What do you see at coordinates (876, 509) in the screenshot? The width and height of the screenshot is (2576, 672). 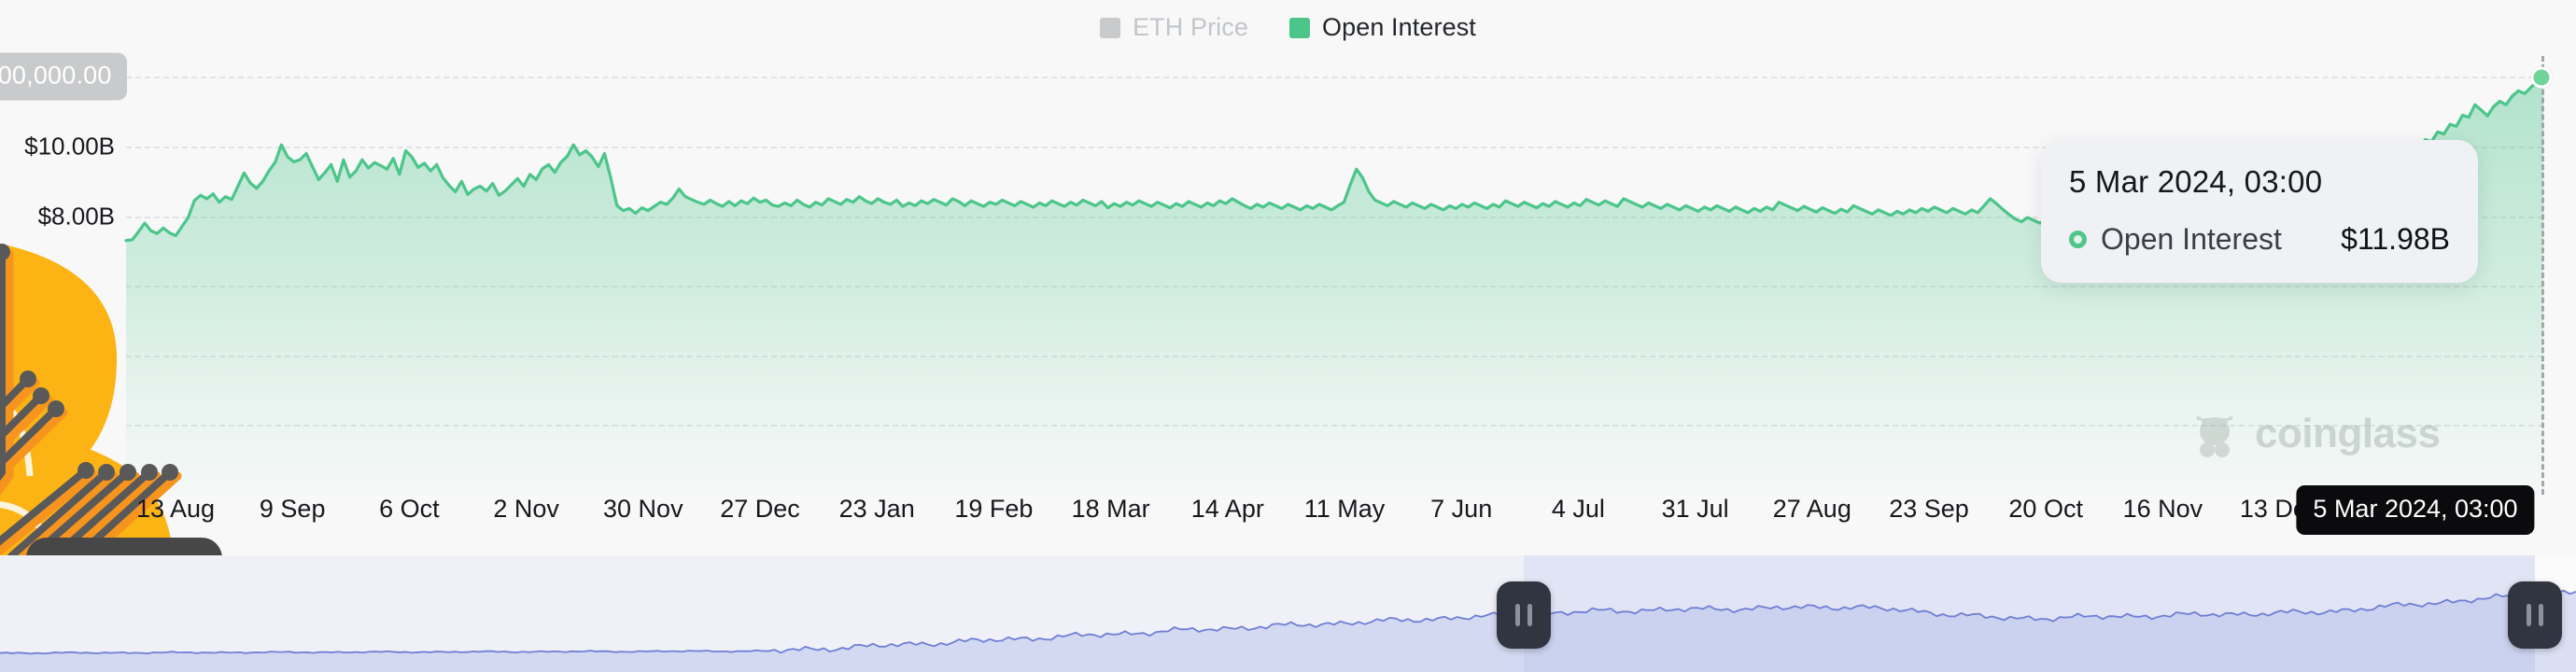 I see `x-axis-tick-label: 23 Jan` at bounding box center [876, 509].